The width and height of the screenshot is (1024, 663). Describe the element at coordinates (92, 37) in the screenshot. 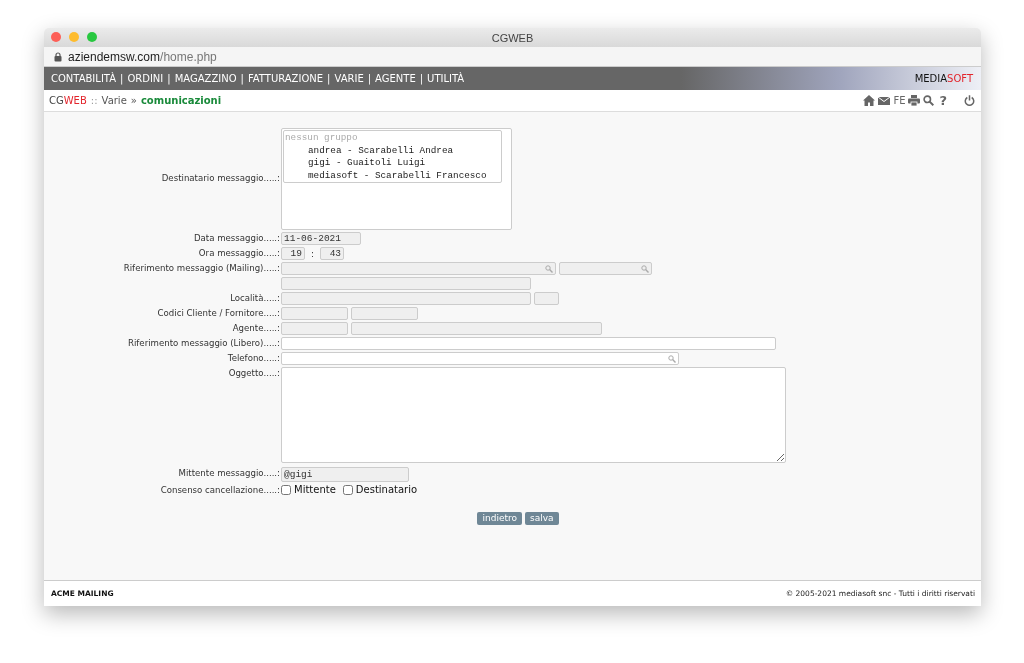

I see `maximize-icon` at that location.